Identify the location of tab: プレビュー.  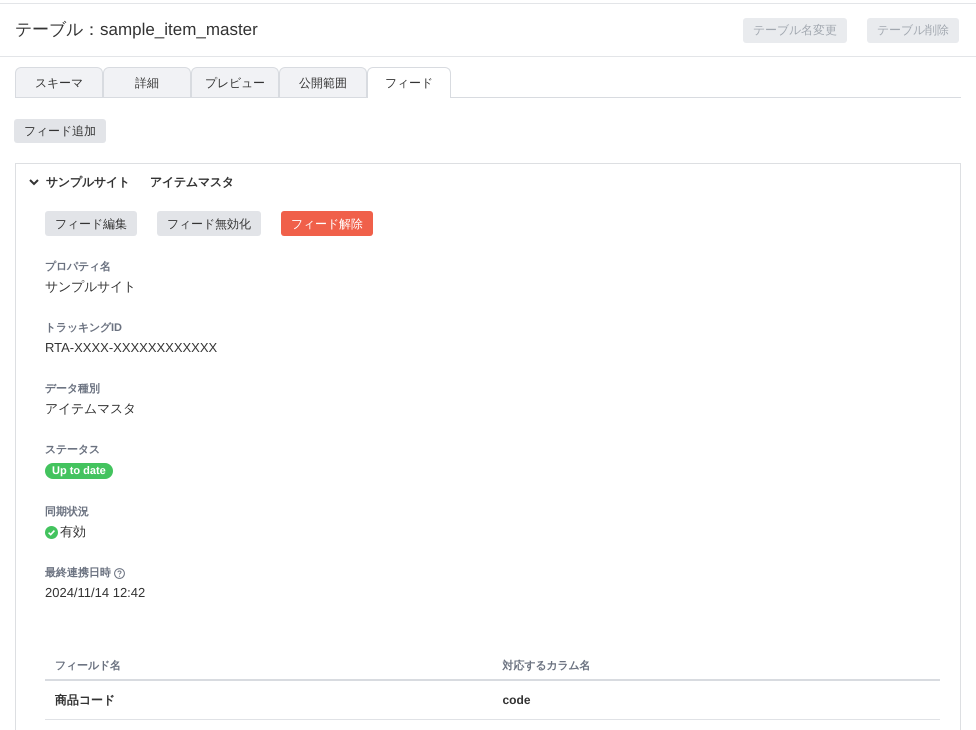
(235, 82).